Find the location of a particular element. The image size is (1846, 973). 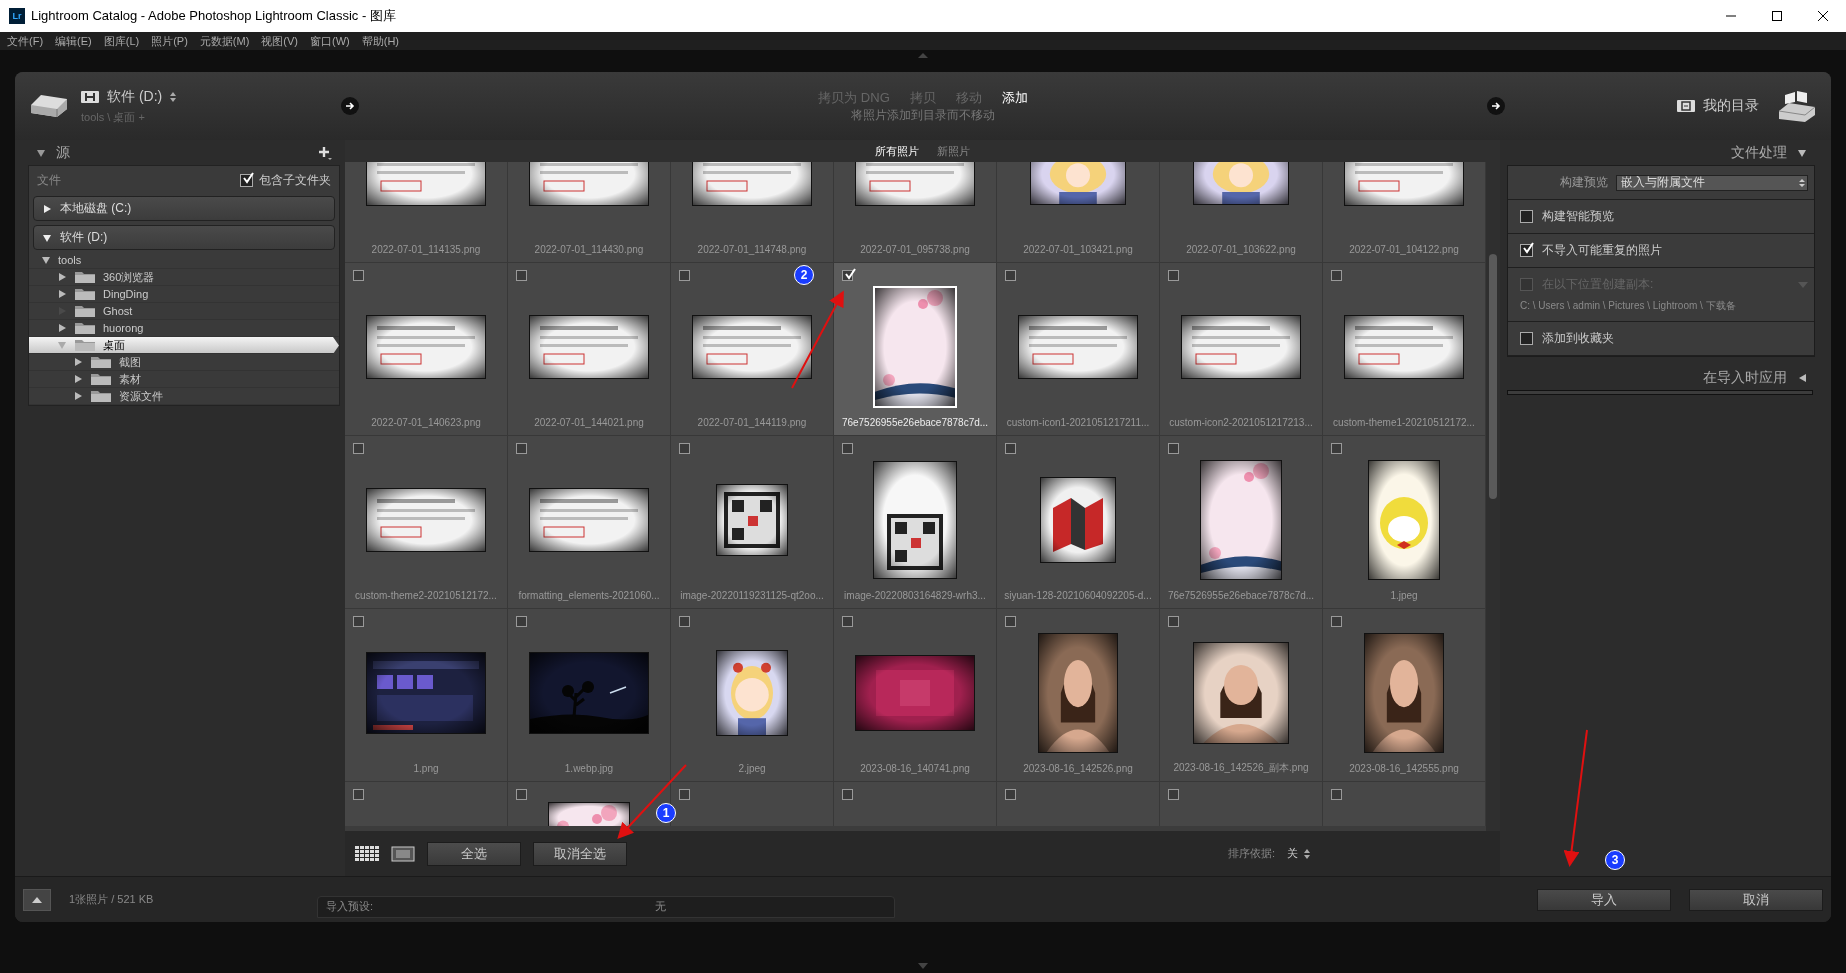

panel-title: 源 is located at coordinates (63, 152).